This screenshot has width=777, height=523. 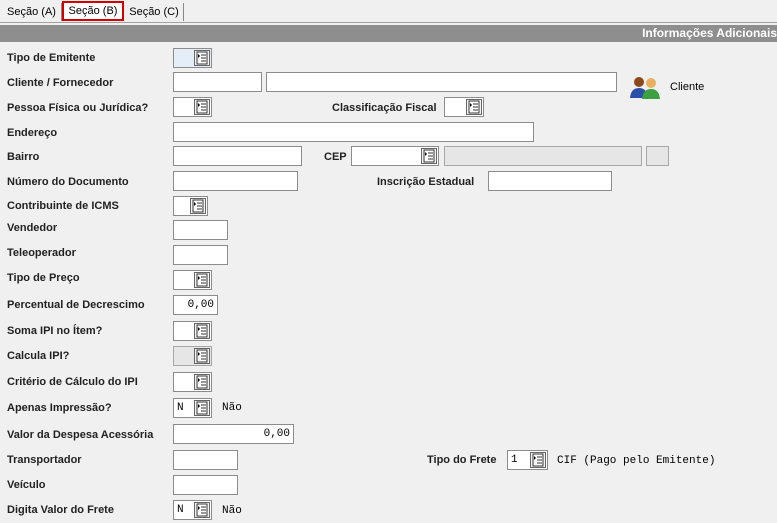 What do you see at coordinates (38, 356) in the screenshot?
I see `label-calcula-ipi: Calcula IPI?` at bounding box center [38, 356].